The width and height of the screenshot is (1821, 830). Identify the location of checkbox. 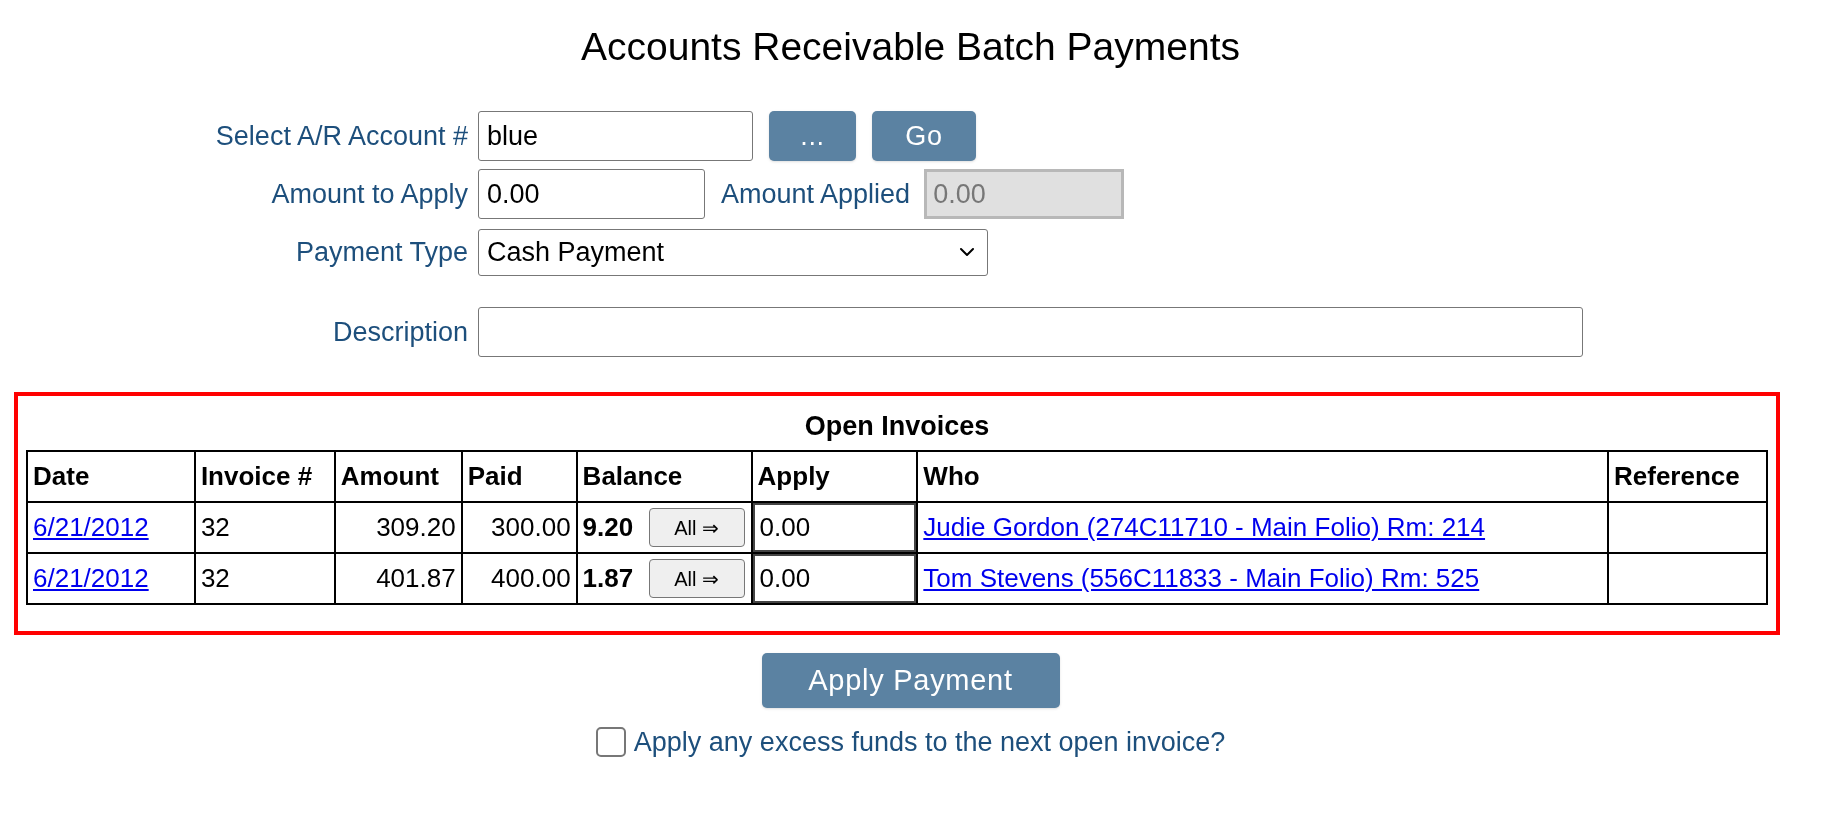
(610, 742).